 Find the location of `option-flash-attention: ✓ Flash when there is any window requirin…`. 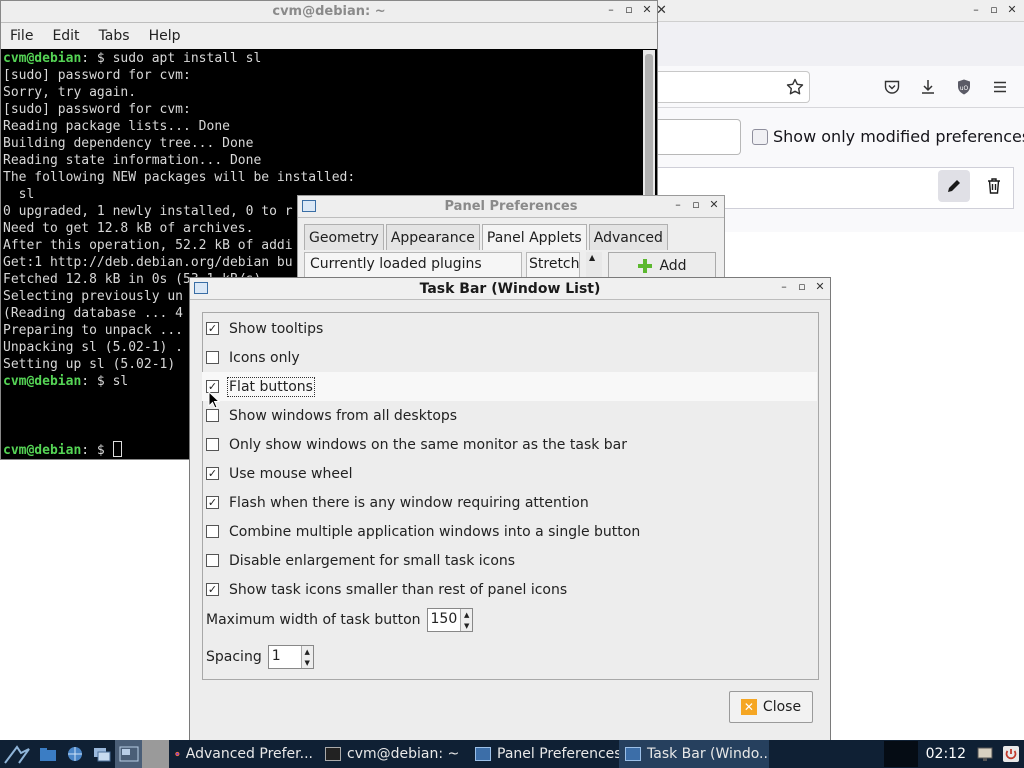

option-flash-attention: ✓ Flash when there is any window requirin… is located at coordinates (509, 502).